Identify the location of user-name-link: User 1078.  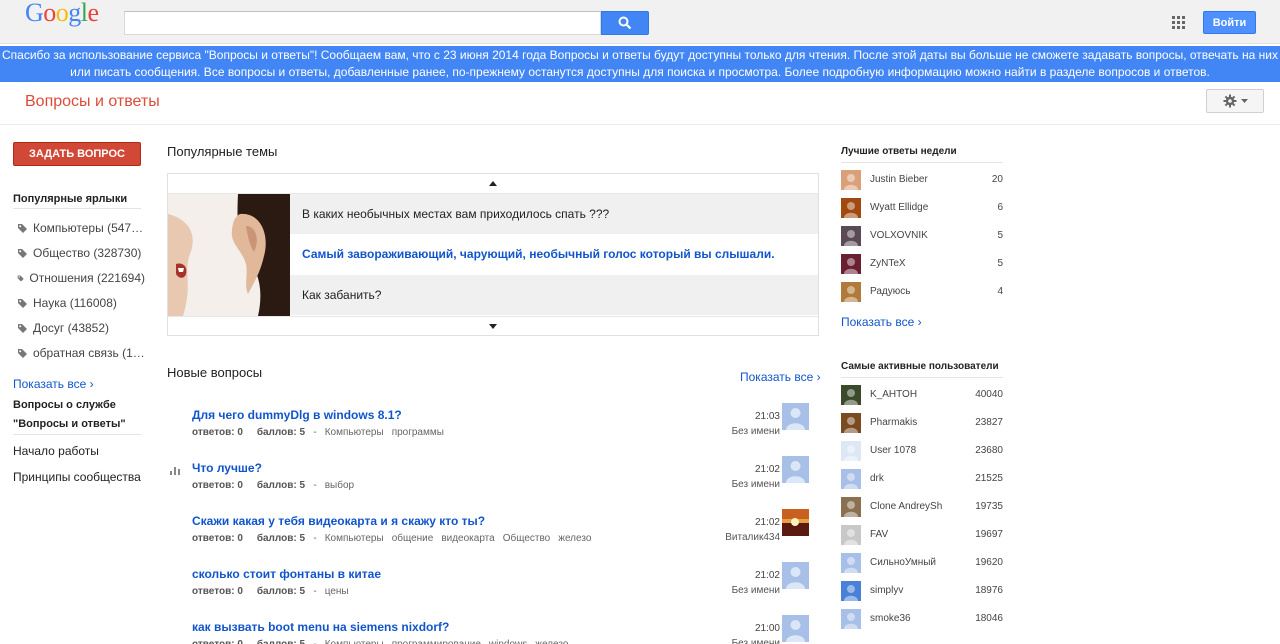
(893, 450).